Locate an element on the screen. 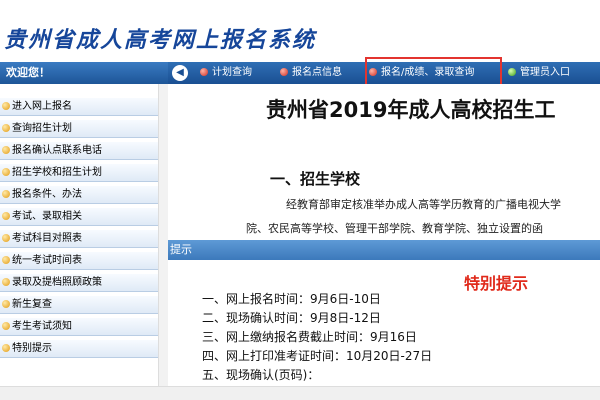 The image size is (600, 400). sidebar-item-online-registration: 进入网上报名 is located at coordinates (79, 107).